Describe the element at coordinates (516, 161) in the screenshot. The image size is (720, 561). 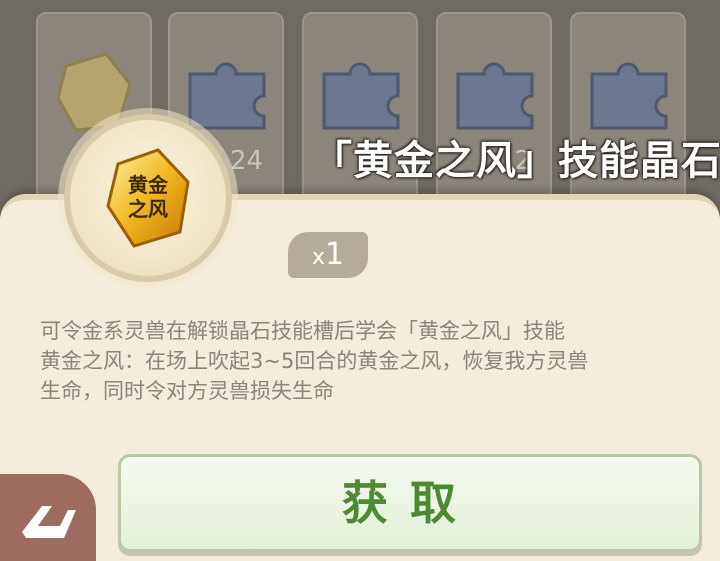
I see `item-title: 「黄金之风」技能晶石` at that location.